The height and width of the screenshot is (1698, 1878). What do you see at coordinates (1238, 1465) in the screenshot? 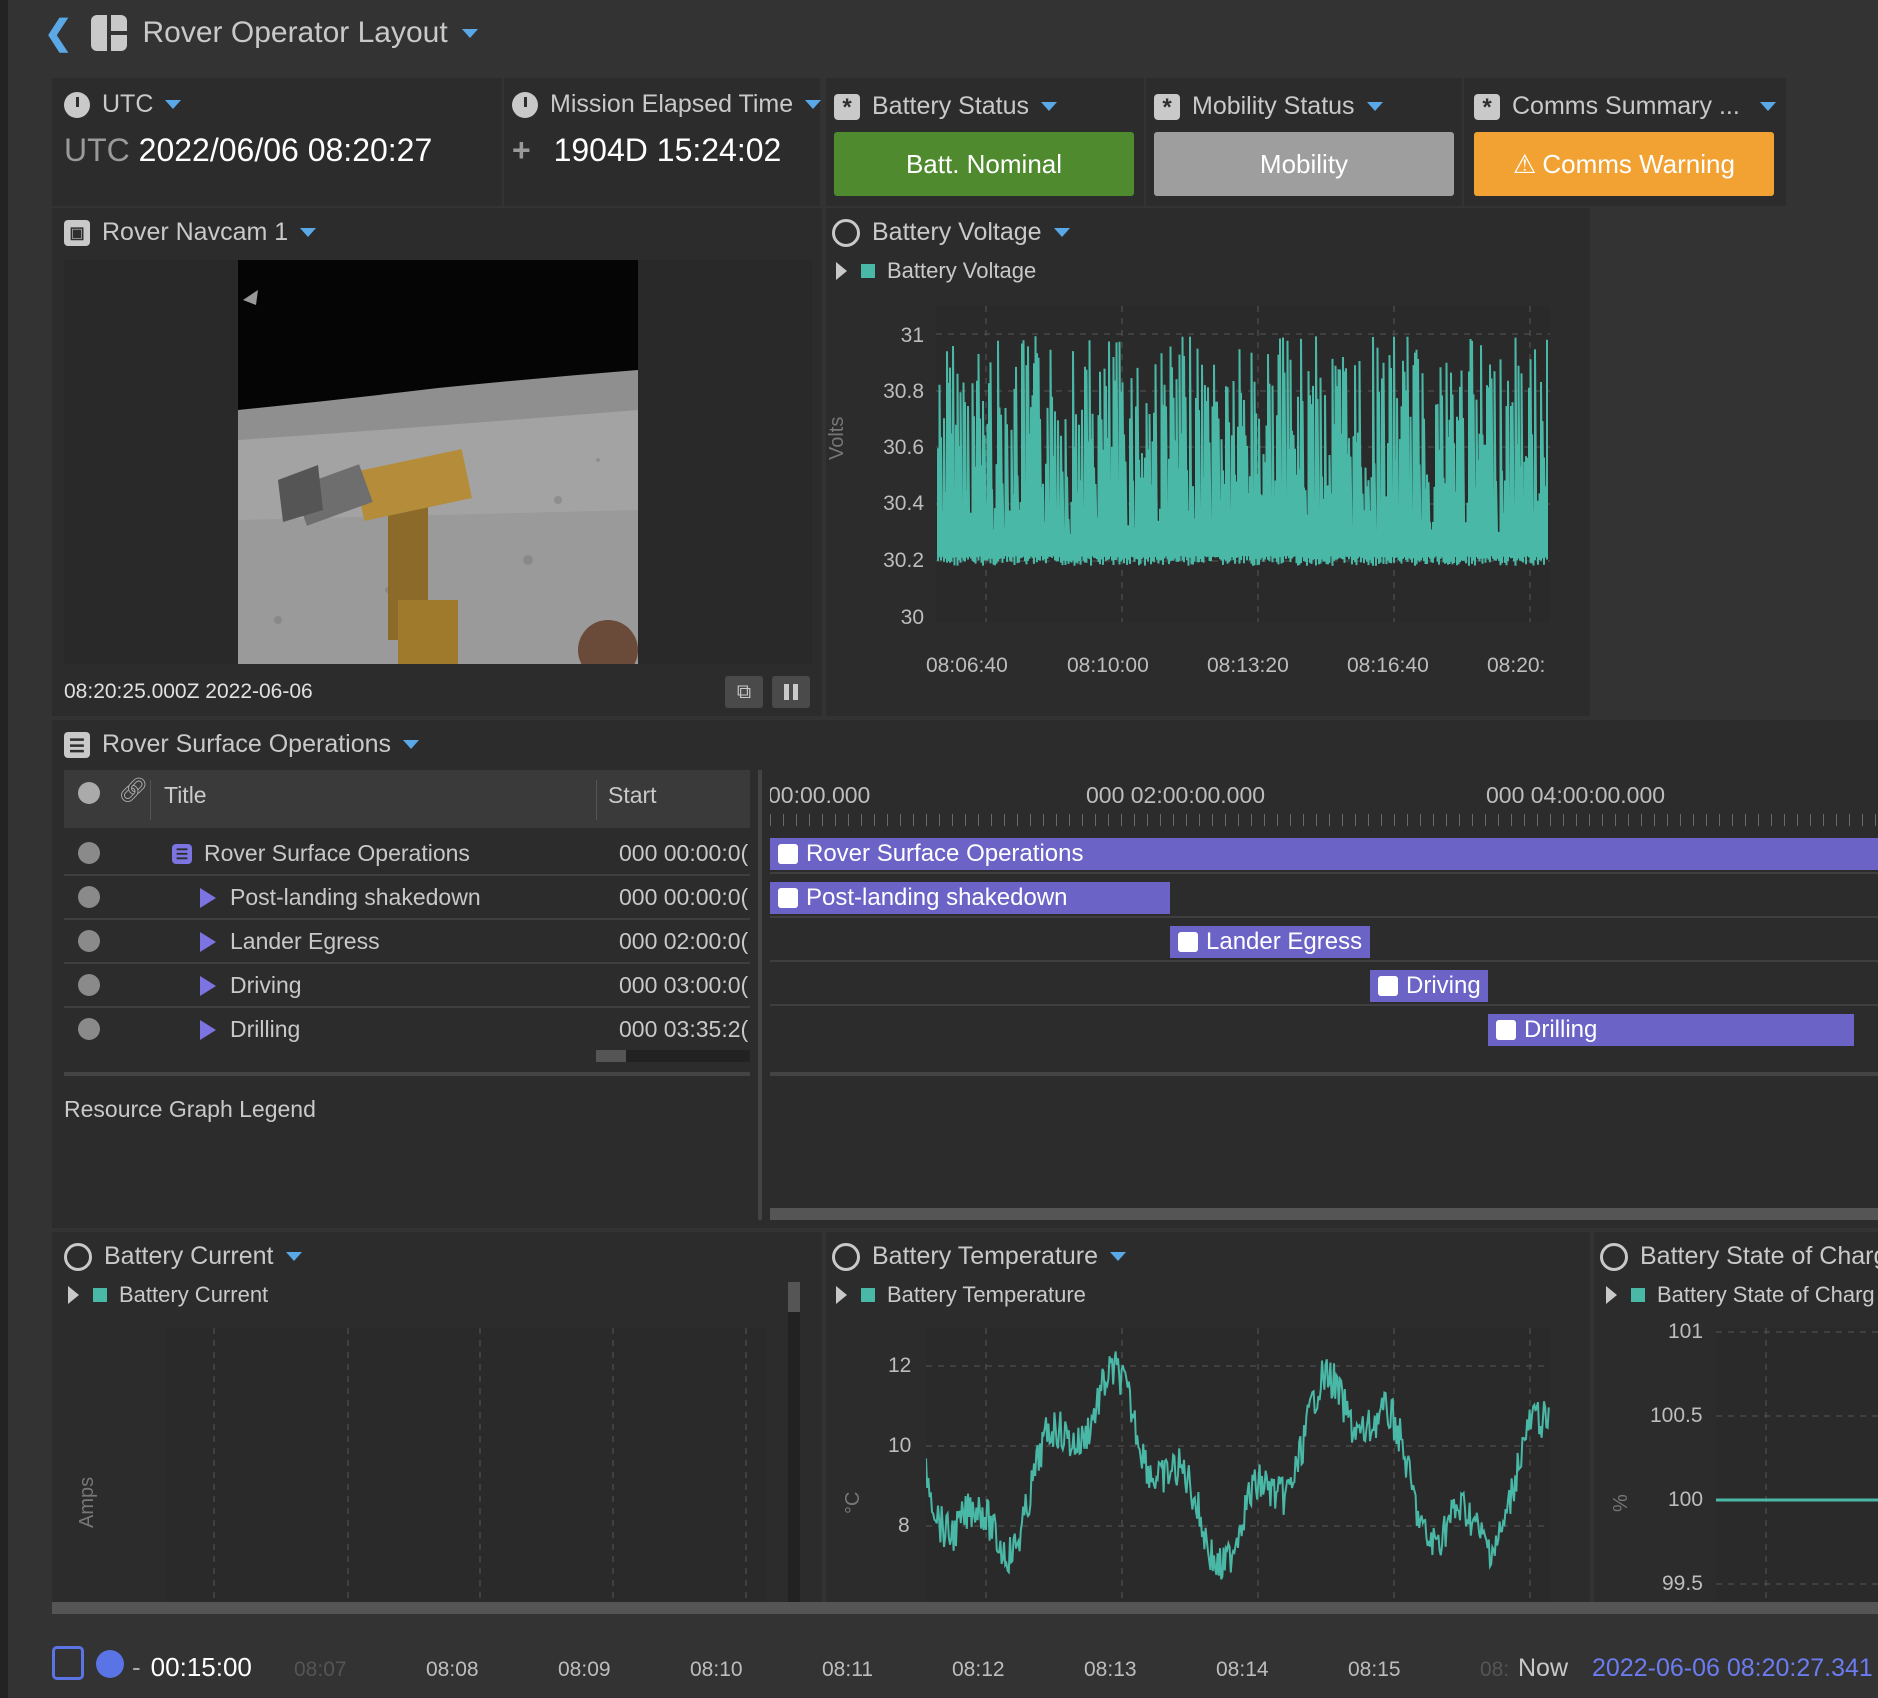
I see `battery-temperature-plot` at bounding box center [1238, 1465].